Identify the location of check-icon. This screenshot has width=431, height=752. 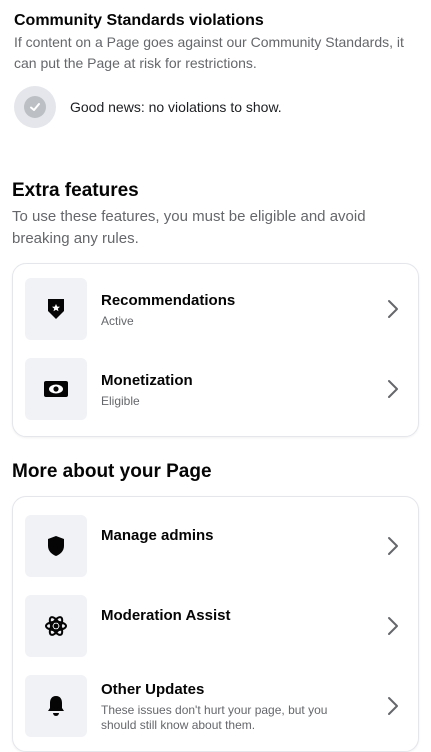
(35, 107).